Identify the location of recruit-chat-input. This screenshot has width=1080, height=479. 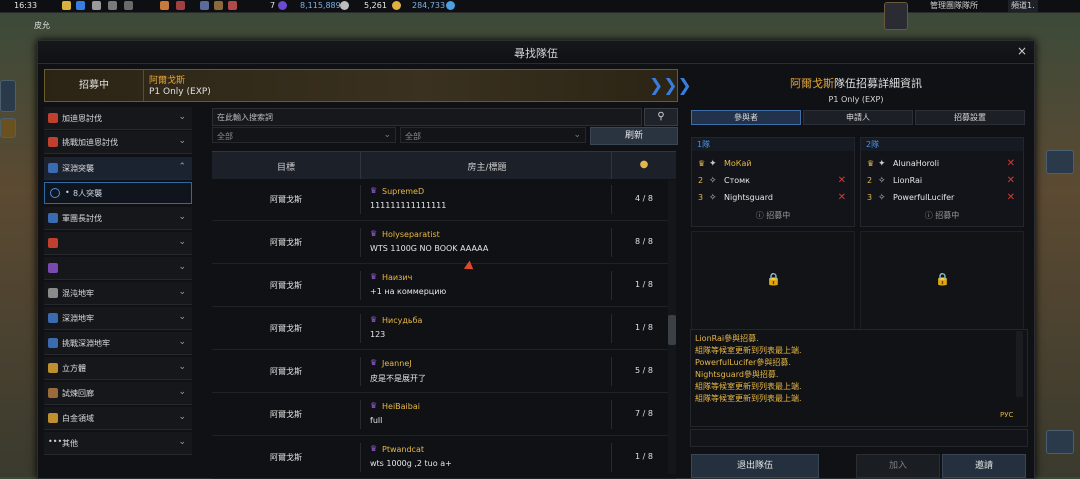
(859, 438).